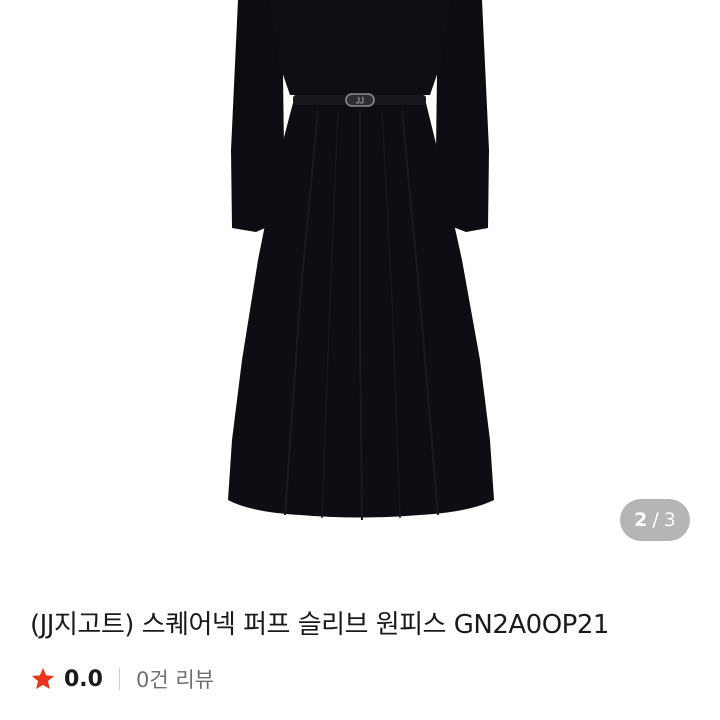  Describe the element at coordinates (83, 679) in the screenshot. I see `rating-score: 0.0` at that location.